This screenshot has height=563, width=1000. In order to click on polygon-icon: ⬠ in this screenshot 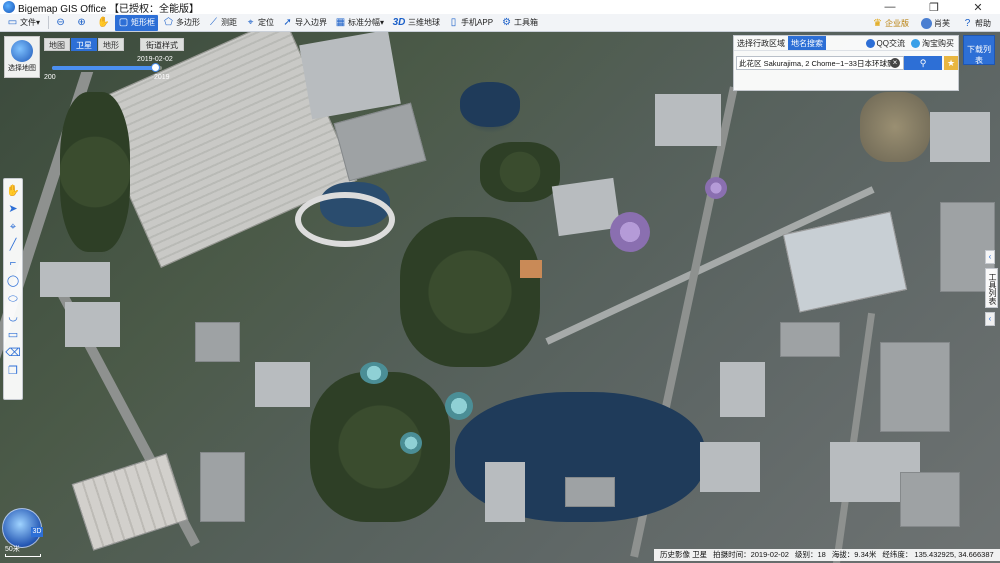, I will do `click(168, 22)`.